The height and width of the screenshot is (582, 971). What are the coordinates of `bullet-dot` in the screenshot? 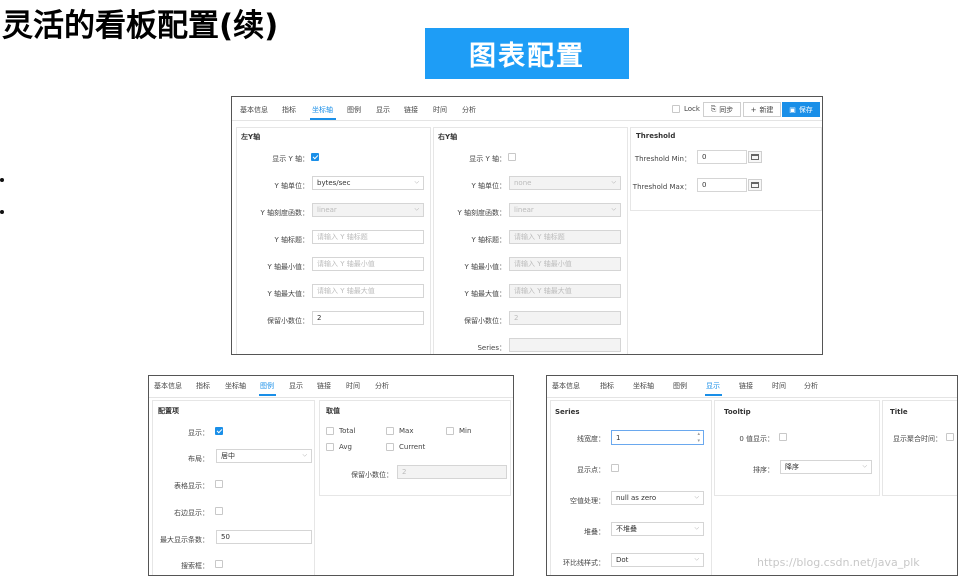 It's located at (2, 212).